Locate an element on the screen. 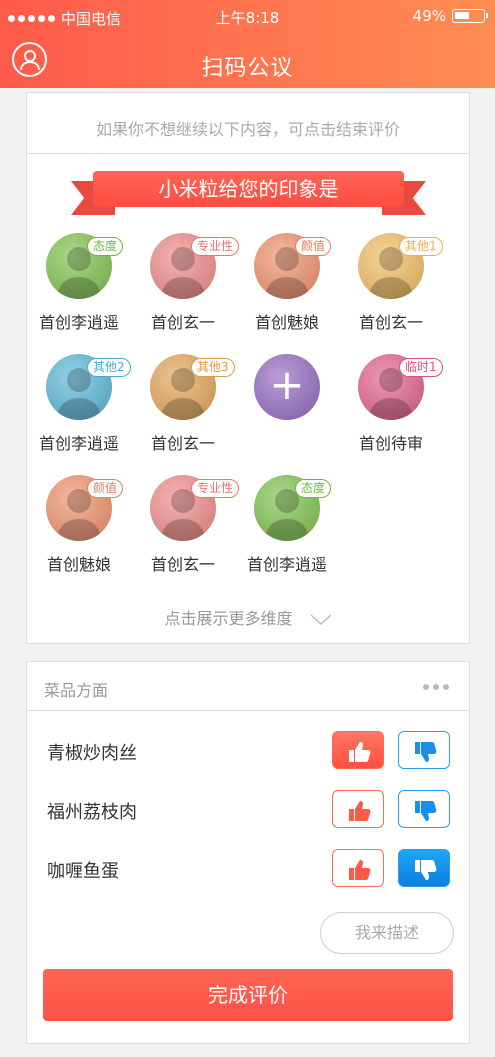  add-impression-button: + is located at coordinates (287, 387).